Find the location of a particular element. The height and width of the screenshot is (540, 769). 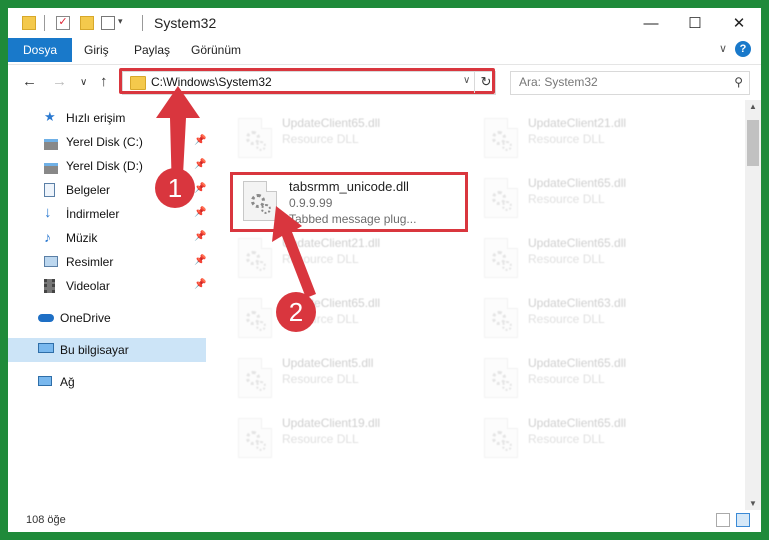

customize-icon is located at coordinates (108, 23).